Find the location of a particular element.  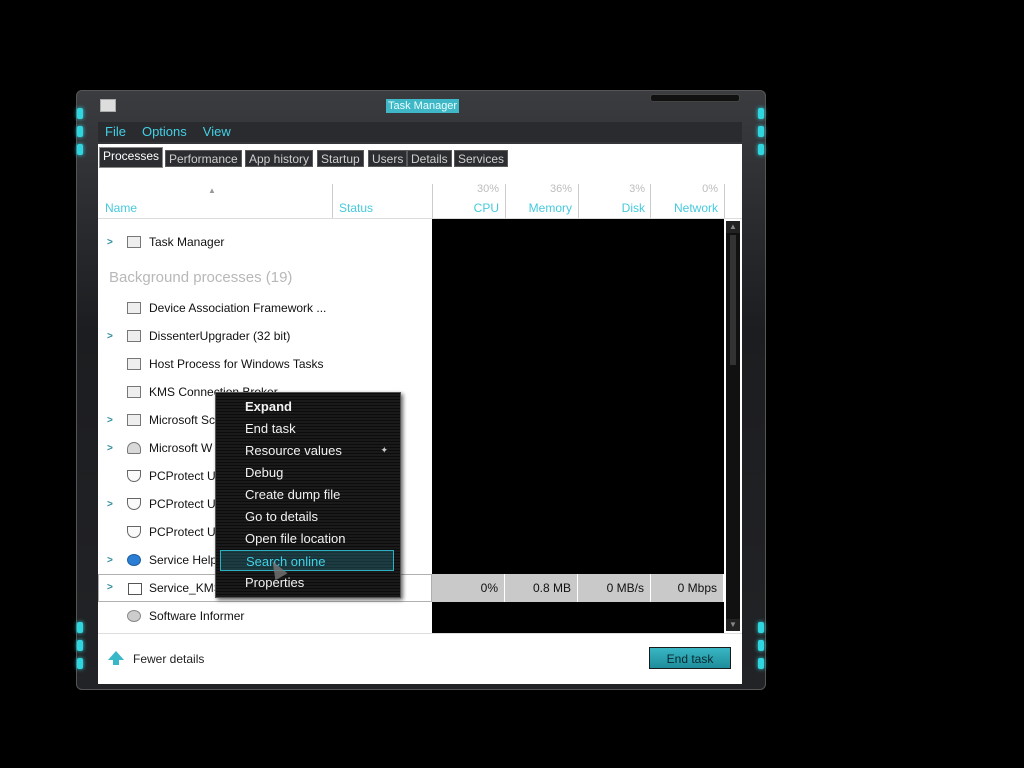

process-name: Service Help is located at coordinates (183, 560).